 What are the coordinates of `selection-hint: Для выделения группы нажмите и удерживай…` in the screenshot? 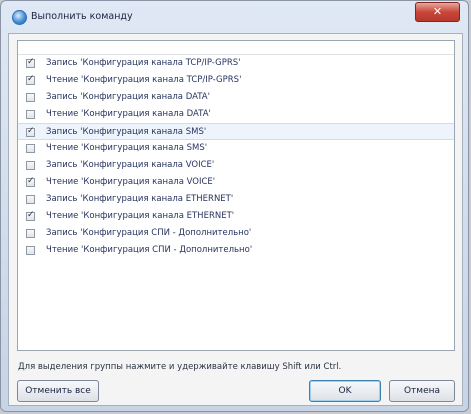 It's located at (180, 367).